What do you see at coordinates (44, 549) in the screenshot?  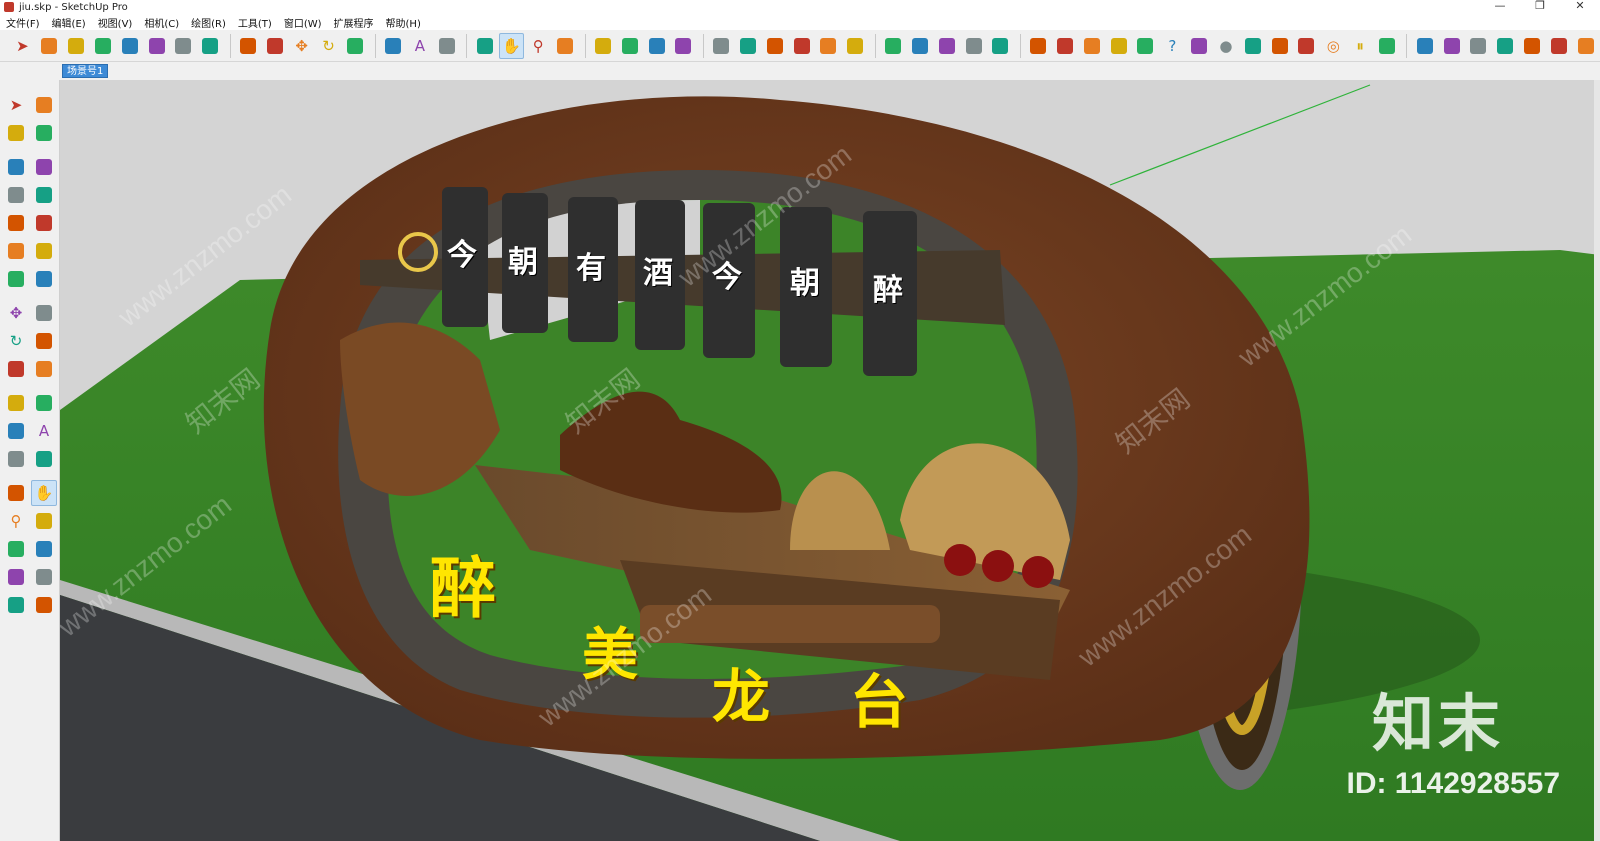 I see `previous-view-icon` at bounding box center [44, 549].